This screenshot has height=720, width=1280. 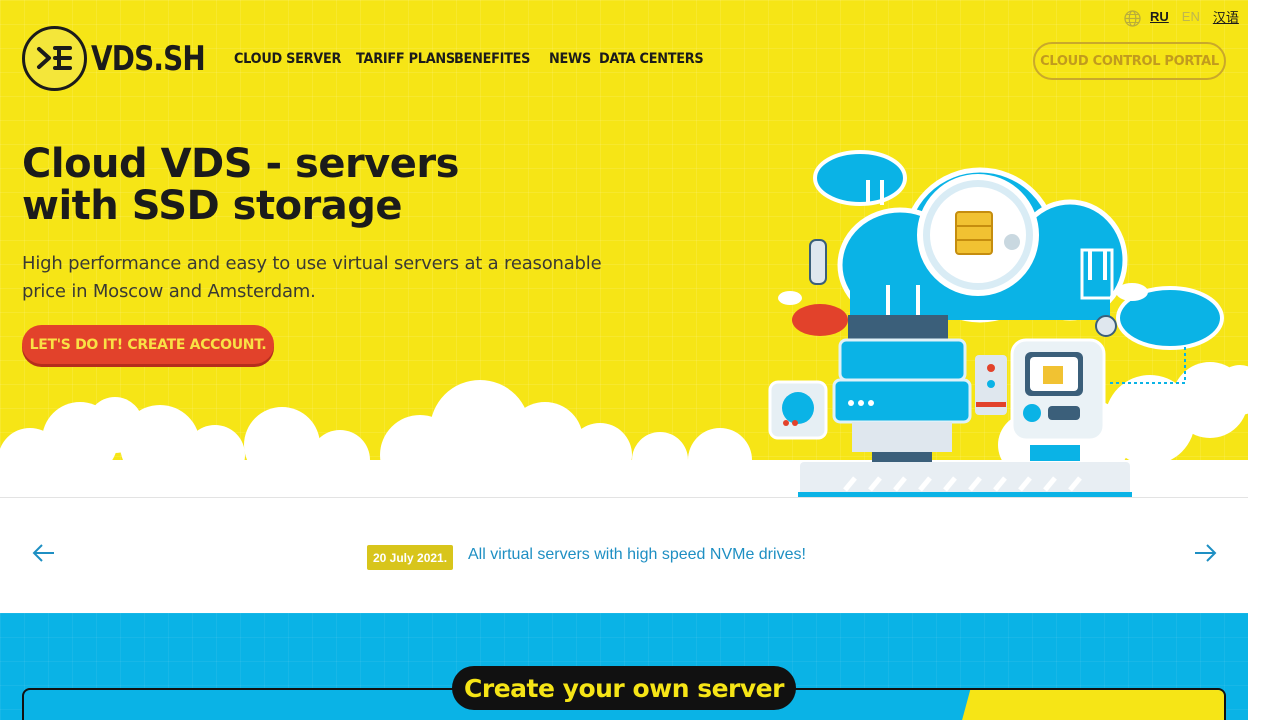 I want to click on logo: VDS.SH, so click(x=126, y=58).